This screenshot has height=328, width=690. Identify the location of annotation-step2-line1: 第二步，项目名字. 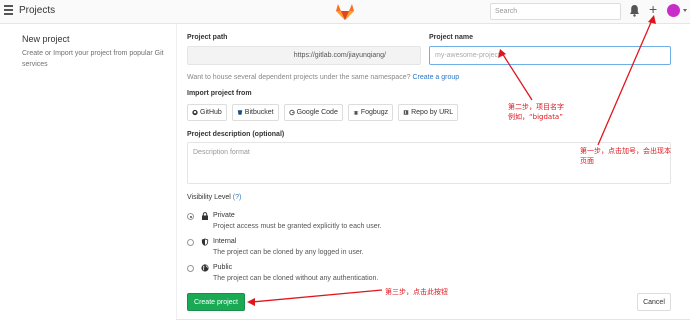
(536, 107).